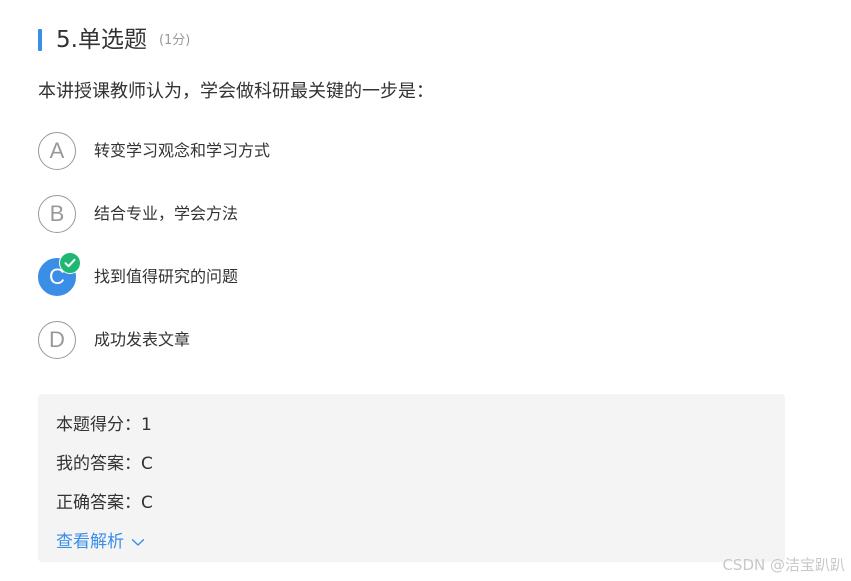  I want to click on option-b: B 结合专业，学会方法, so click(418, 214).